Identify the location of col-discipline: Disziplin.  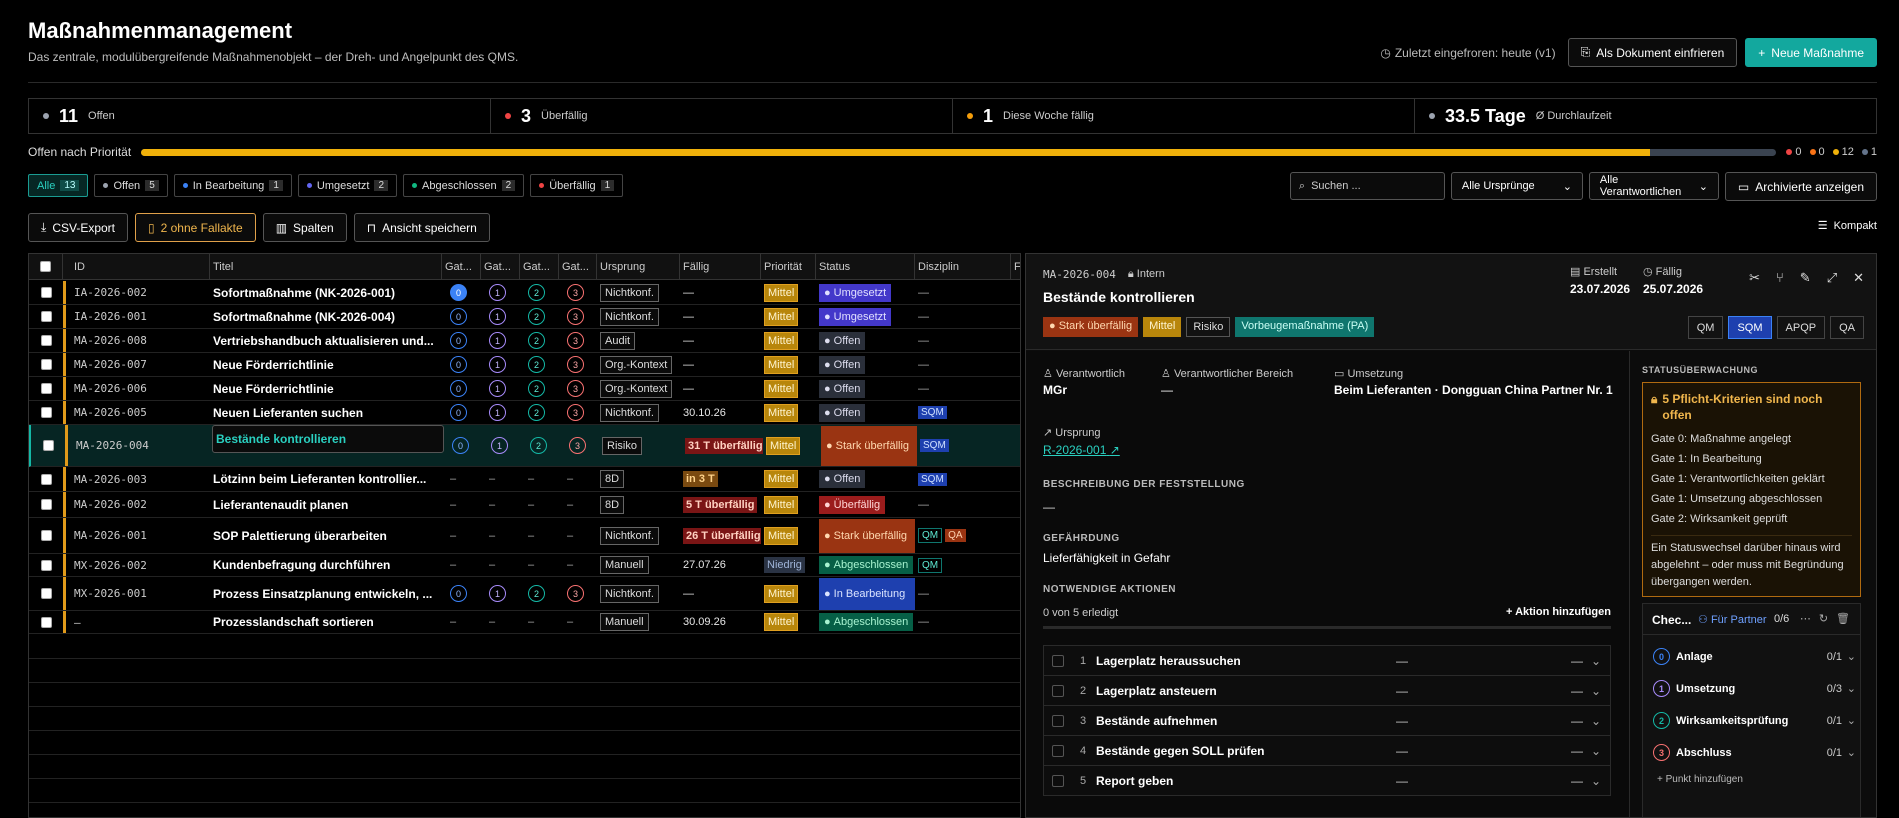
(963, 266).